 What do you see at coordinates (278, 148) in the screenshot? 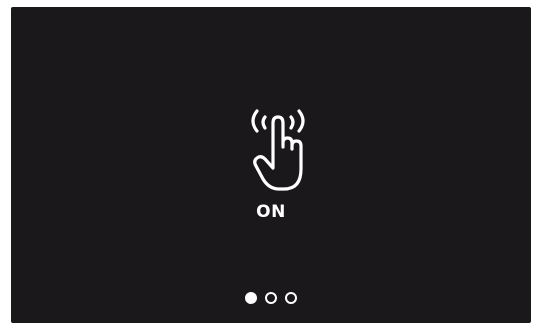
I see `tap-gesture-icon` at bounding box center [278, 148].